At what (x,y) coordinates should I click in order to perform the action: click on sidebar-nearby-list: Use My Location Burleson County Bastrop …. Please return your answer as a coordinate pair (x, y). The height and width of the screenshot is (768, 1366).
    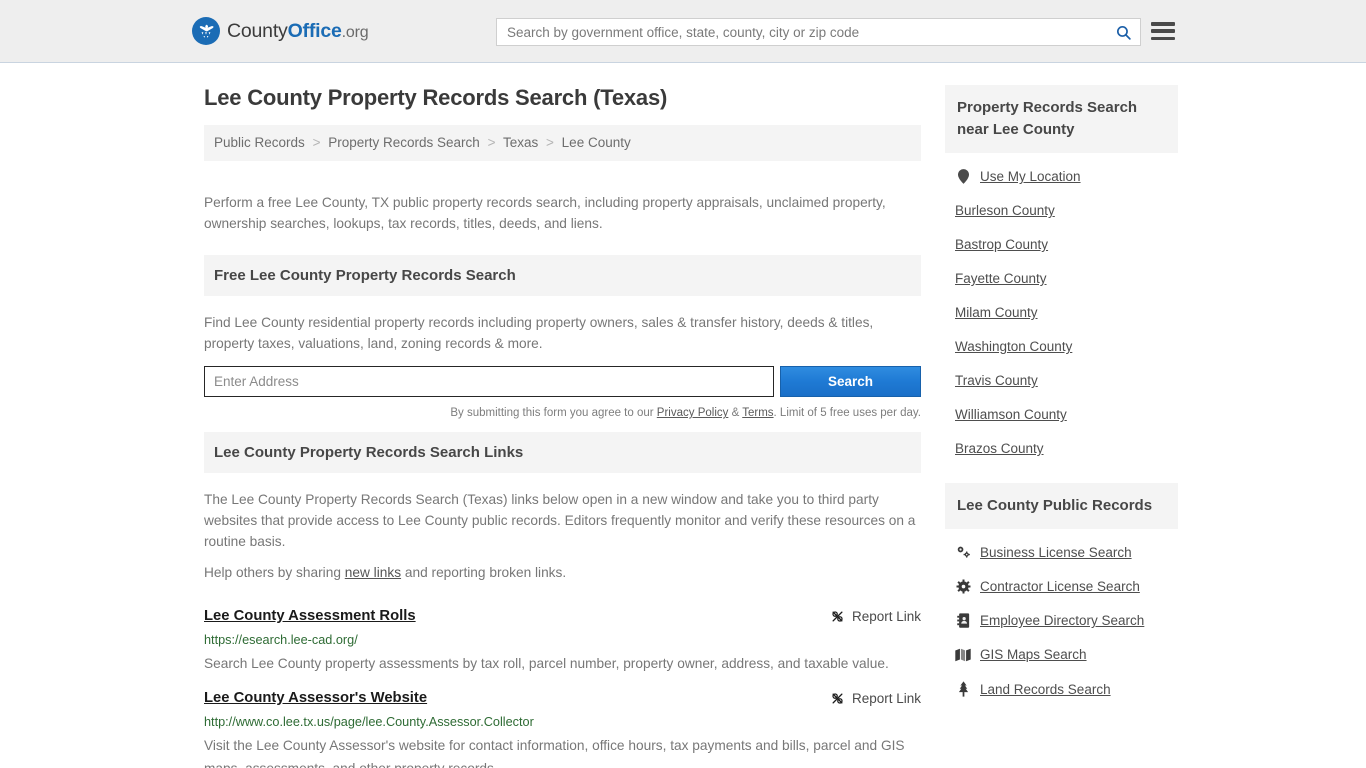
    Looking at the image, I should click on (1061, 309).